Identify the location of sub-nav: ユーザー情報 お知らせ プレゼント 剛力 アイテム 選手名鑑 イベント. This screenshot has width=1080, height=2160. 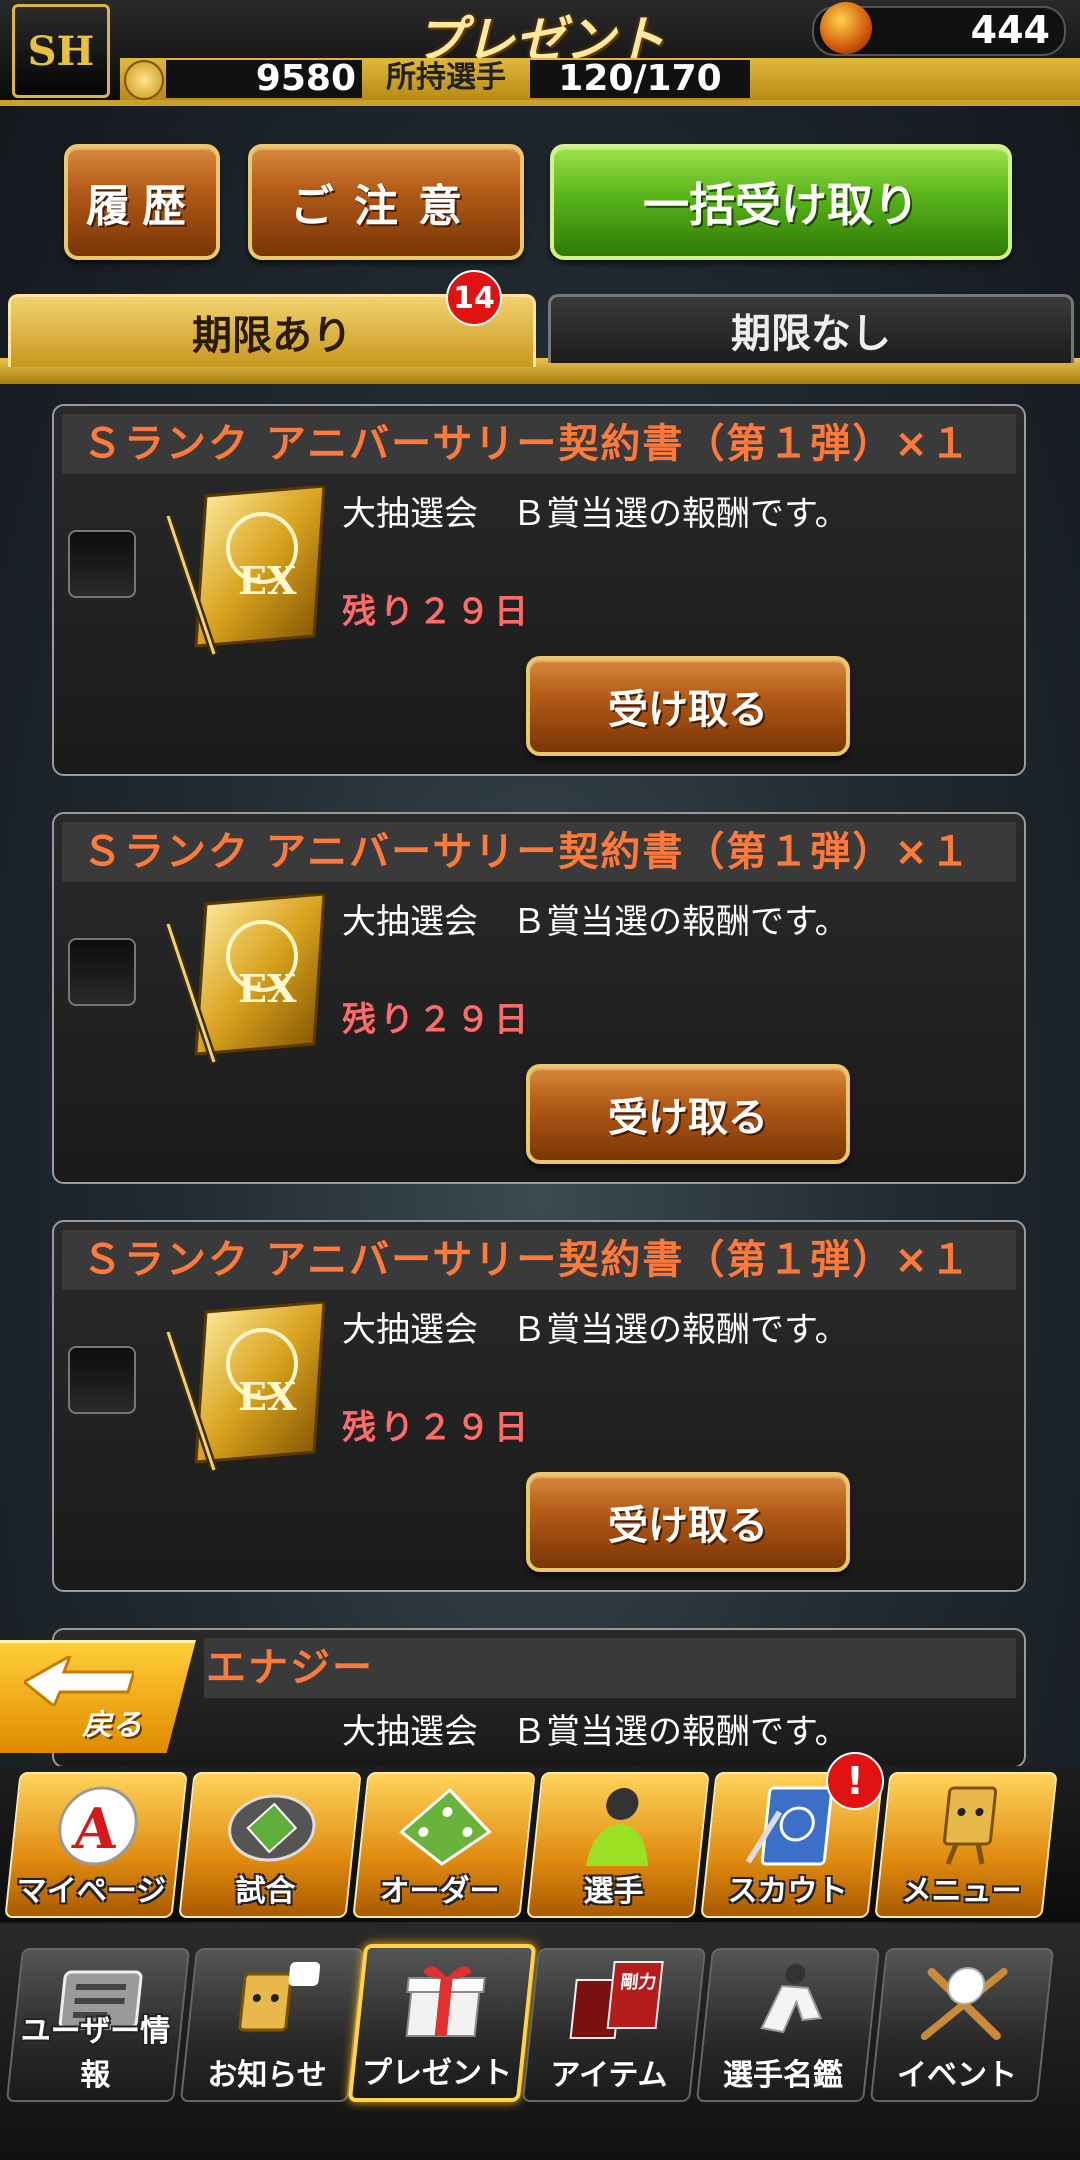
(540, 2042).